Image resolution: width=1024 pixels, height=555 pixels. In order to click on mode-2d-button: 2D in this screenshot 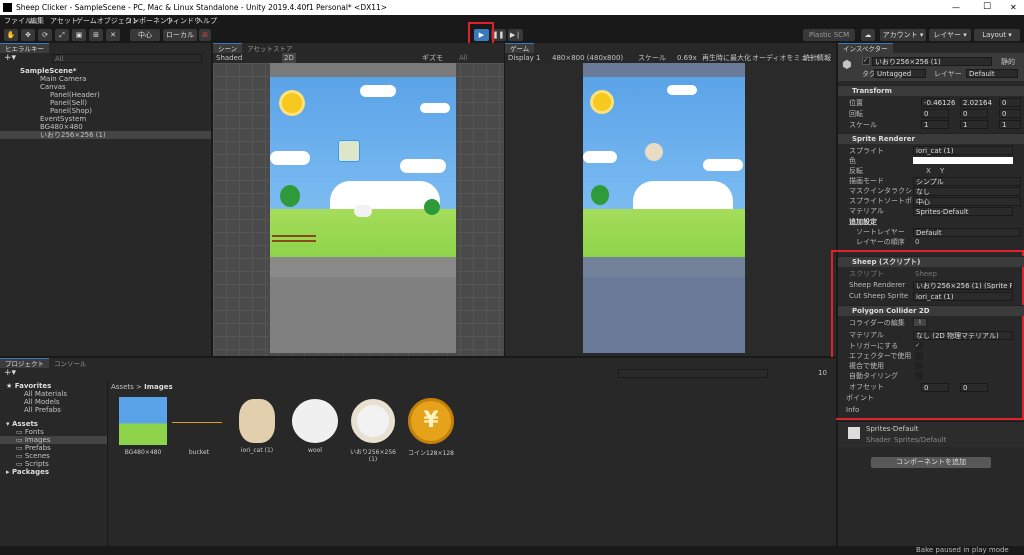, I will do `click(289, 58)`.